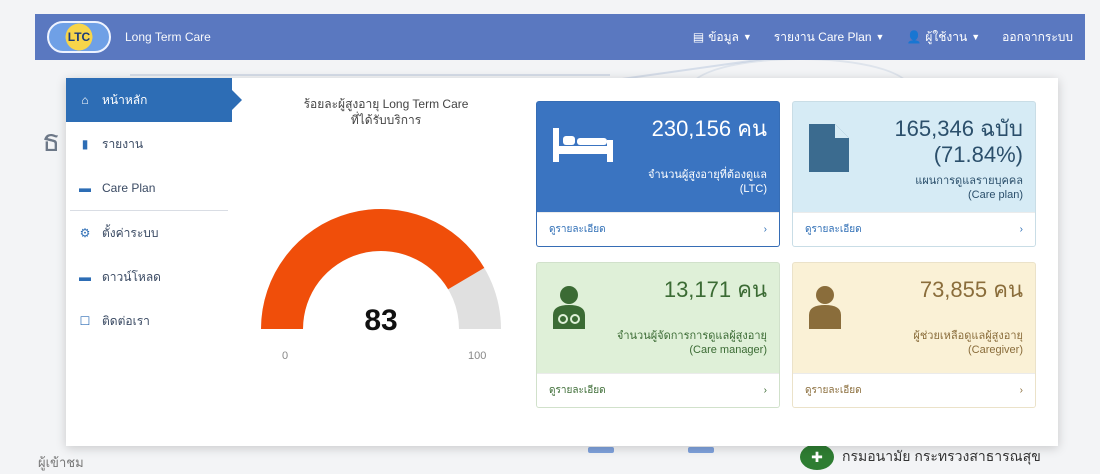  Describe the element at coordinates (822, 36) in the screenshot. I see `nav-item-label: รายงาน Care Plan` at that location.